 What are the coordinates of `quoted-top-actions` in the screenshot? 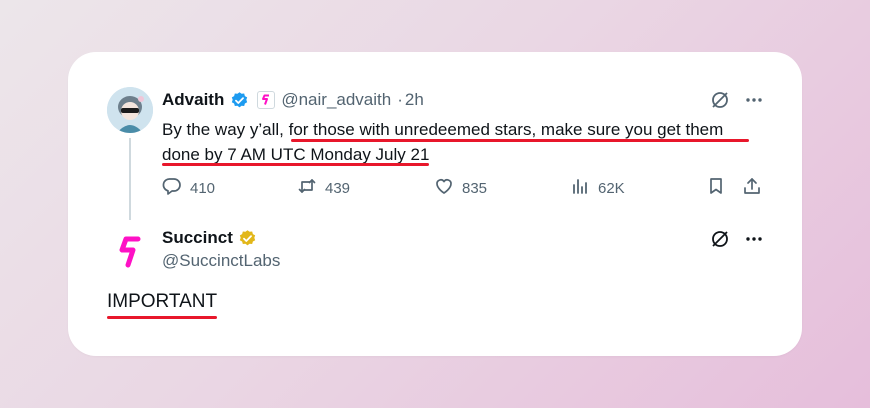 It's located at (737, 241).